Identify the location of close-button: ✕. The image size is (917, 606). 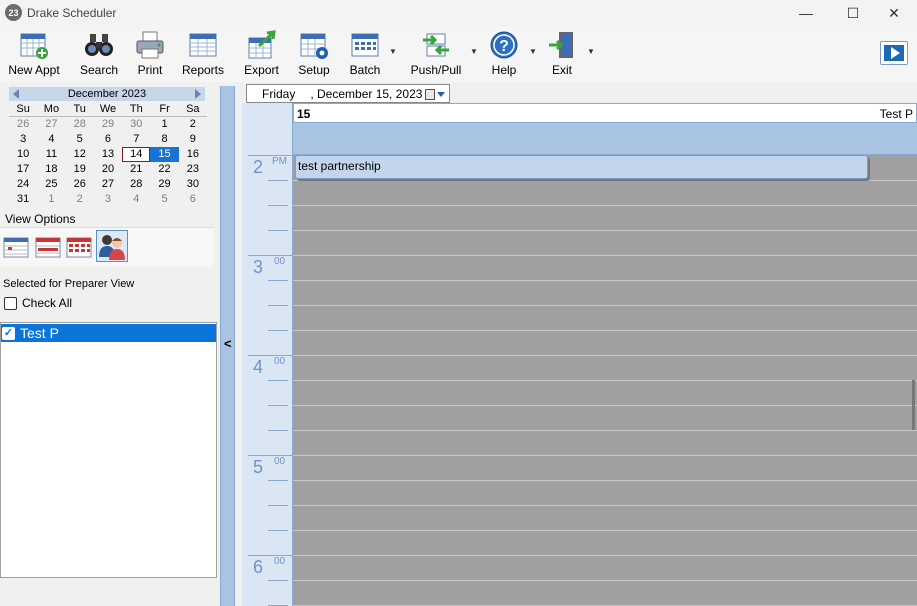
(894, 13).